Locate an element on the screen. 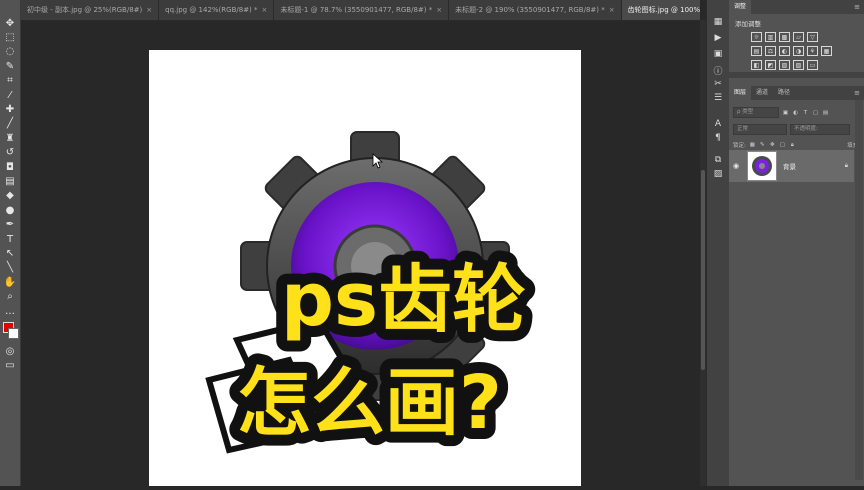  layer-row-background: ◉ 背景 🔒︎ is located at coordinates (791, 166).